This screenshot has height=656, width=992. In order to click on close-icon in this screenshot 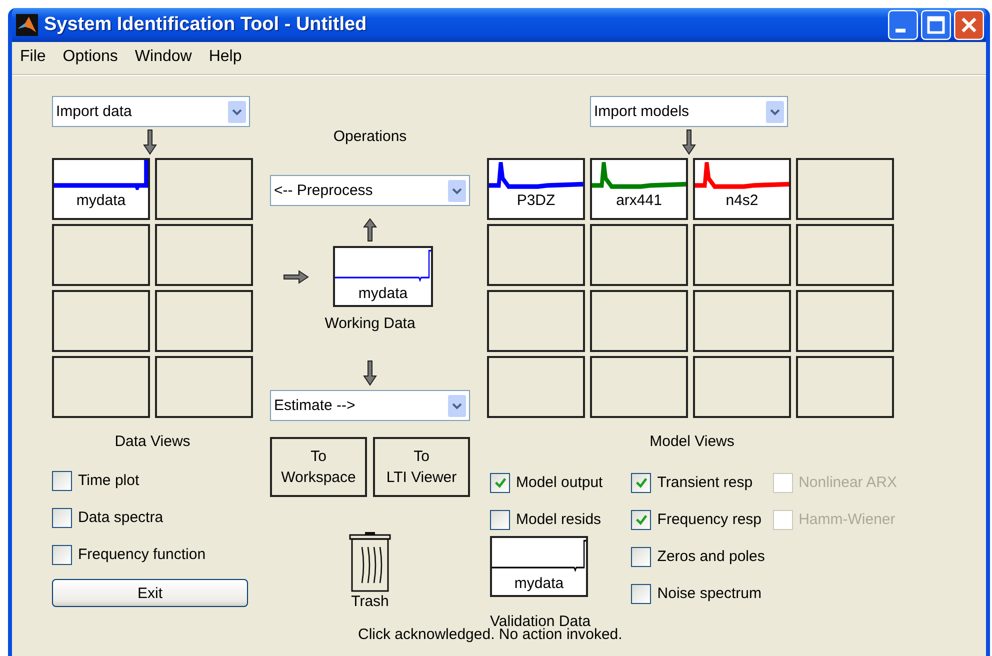, I will do `click(969, 25)`.